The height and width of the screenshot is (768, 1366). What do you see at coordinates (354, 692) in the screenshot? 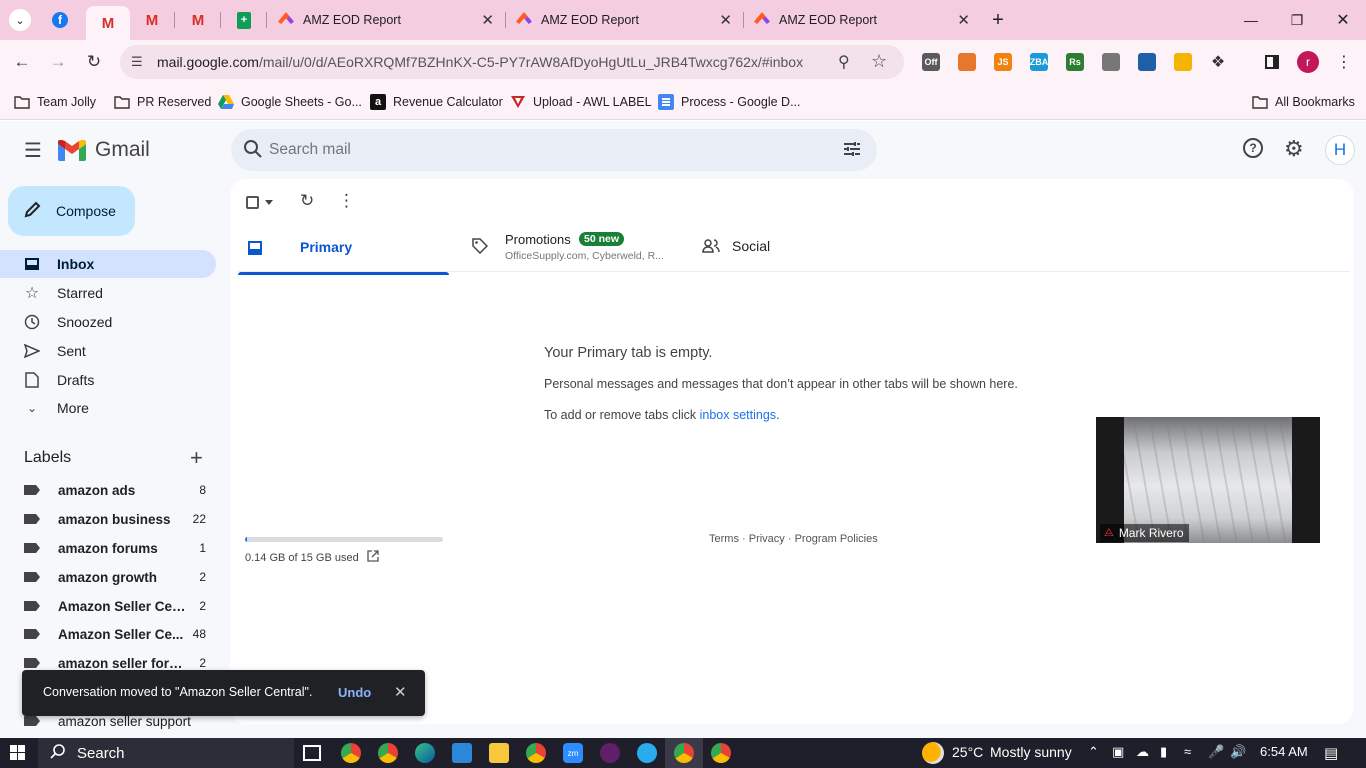
I see `undo-button: Undo` at bounding box center [354, 692].